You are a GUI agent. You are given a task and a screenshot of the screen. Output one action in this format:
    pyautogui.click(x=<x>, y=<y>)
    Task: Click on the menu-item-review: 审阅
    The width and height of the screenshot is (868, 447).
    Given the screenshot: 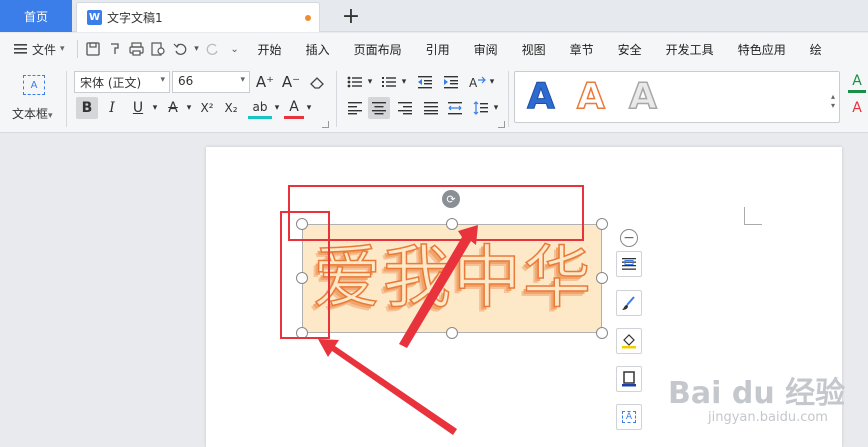 What is the action you would take?
    pyautogui.click(x=486, y=49)
    